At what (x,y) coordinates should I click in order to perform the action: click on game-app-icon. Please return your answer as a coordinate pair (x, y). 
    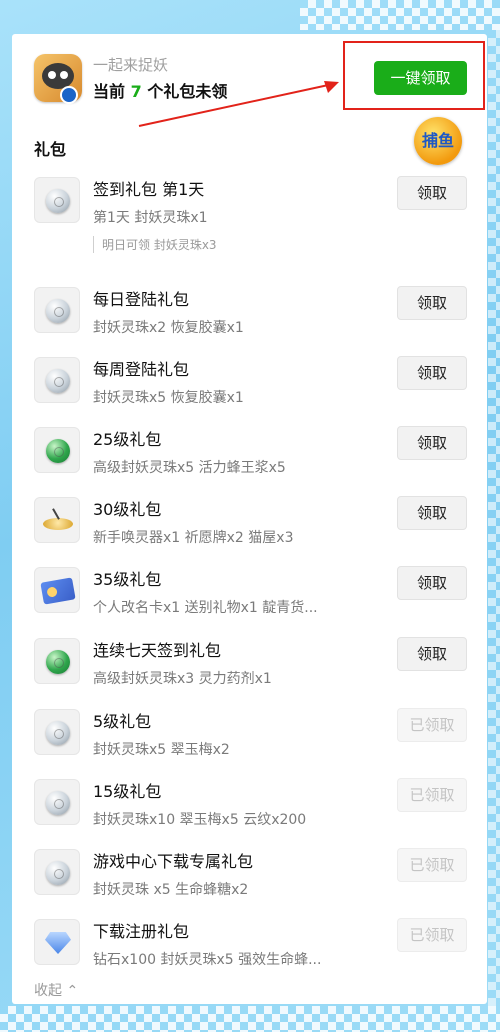
    Looking at the image, I should click on (58, 79).